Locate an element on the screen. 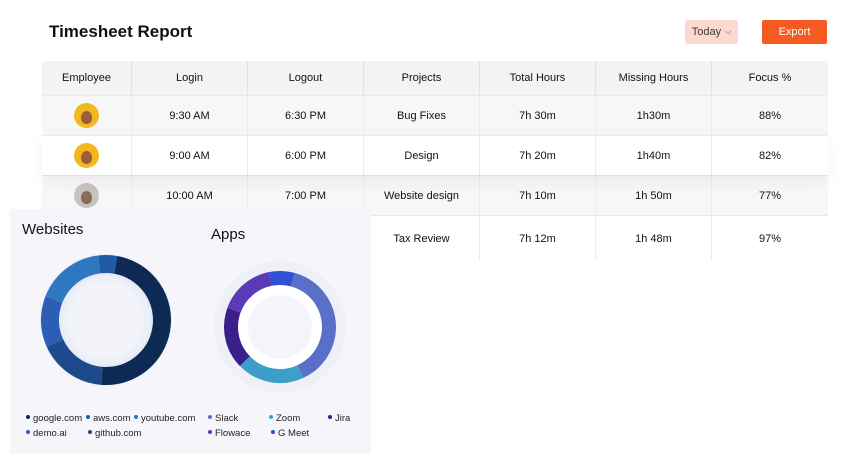 This screenshot has width=854, height=460. focus-cell: 97% is located at coordinates (770, 238).